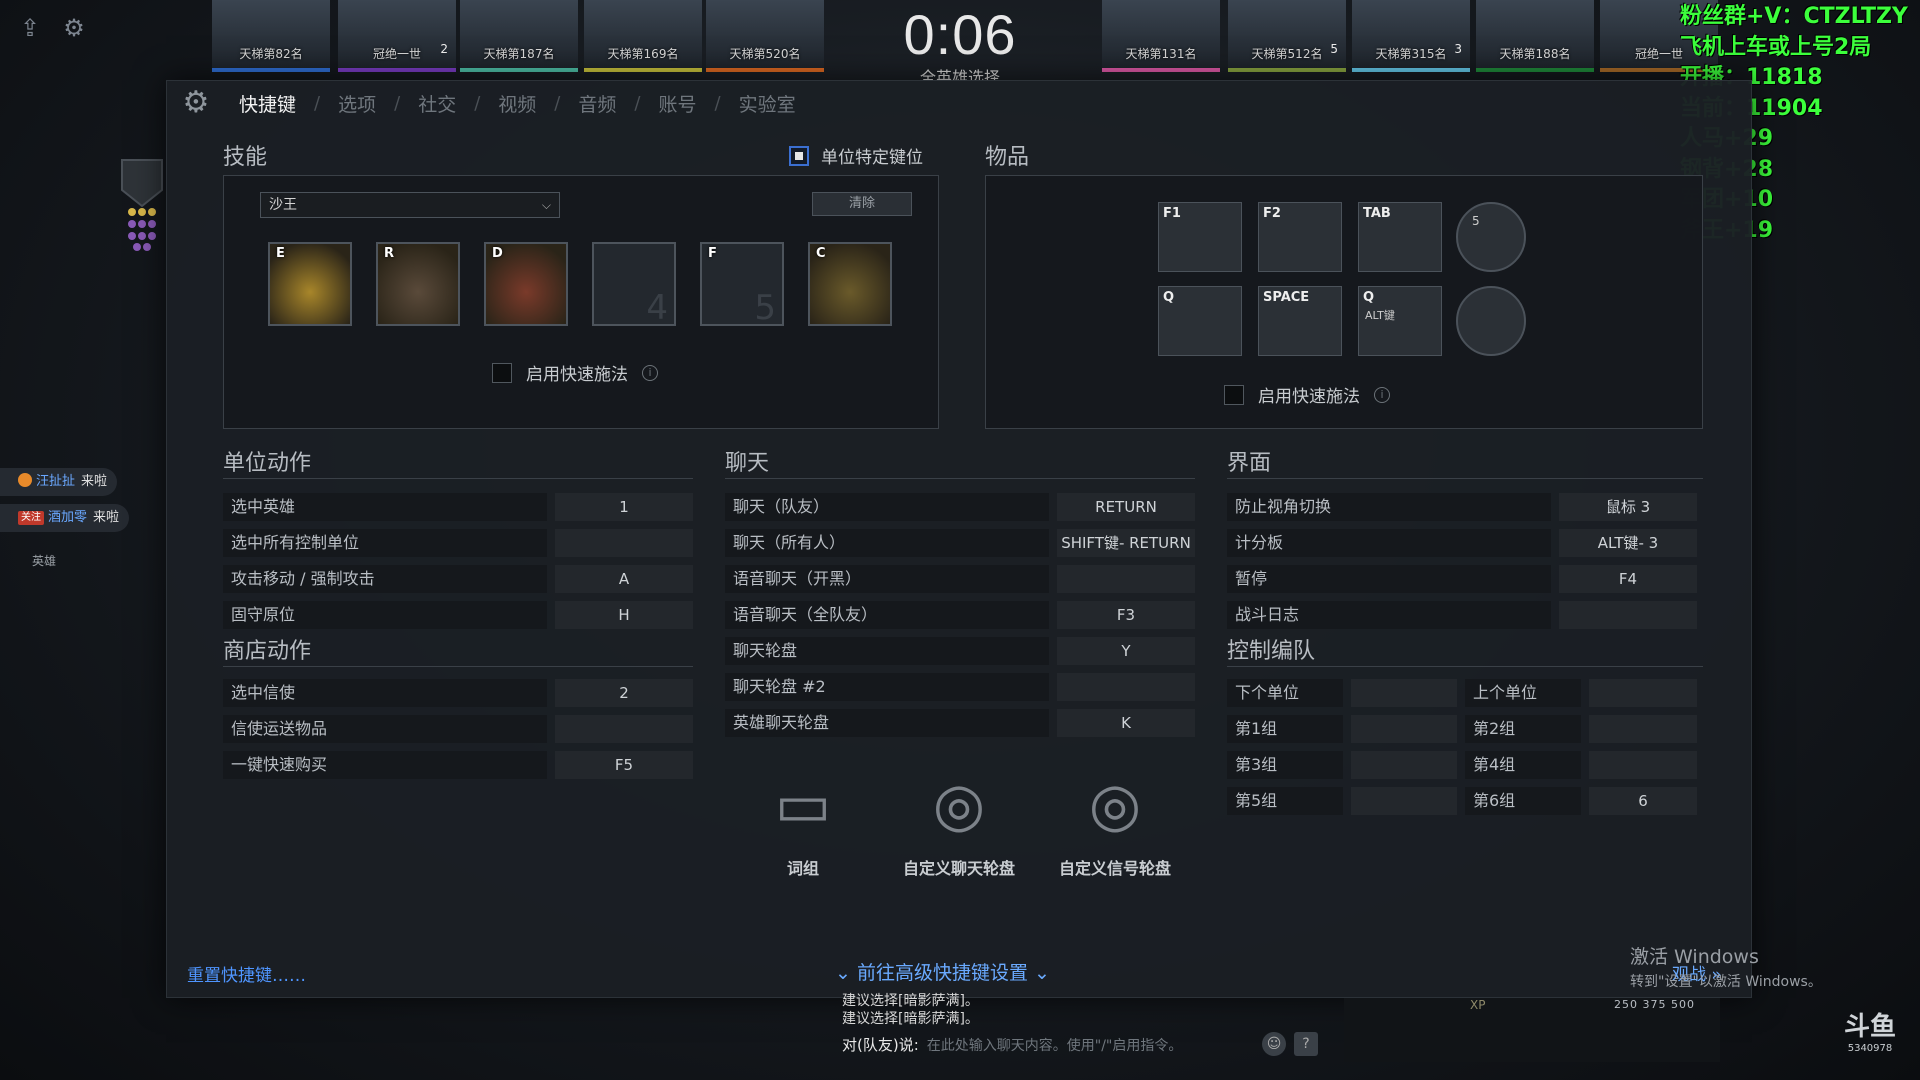 The image size is (1920, 1080). What do you see at coordinates (310, 284) in the screenshot?
I see `ability-slot: E` at bounding box center [310, 284].